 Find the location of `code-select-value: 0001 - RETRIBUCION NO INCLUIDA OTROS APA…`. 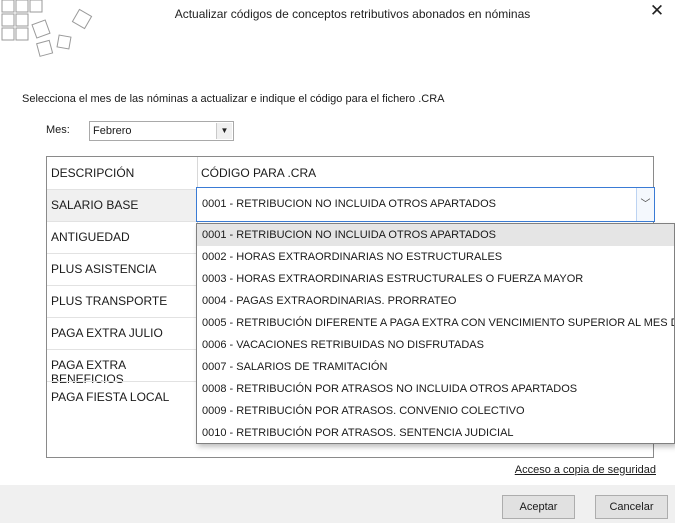

code-select-value: 0001 - RETRIBUCION NO INCLUIDA OTROS APA… is located at coordinates (349, 204).